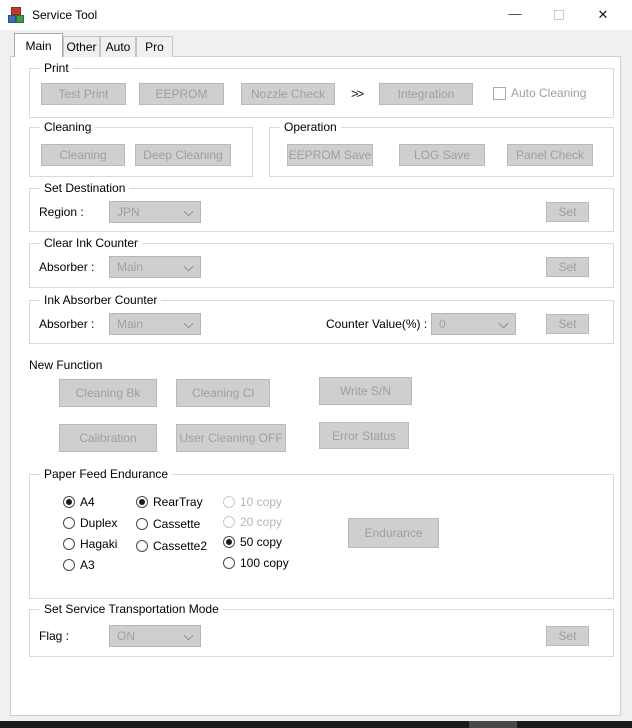 The width and height of the screenshot is (632, 728). What do you see at coordinates (223, 393) in the screenshot?
I see `cleaning-cl-button: Cleaning Cl` at bounding box center [223, 393].